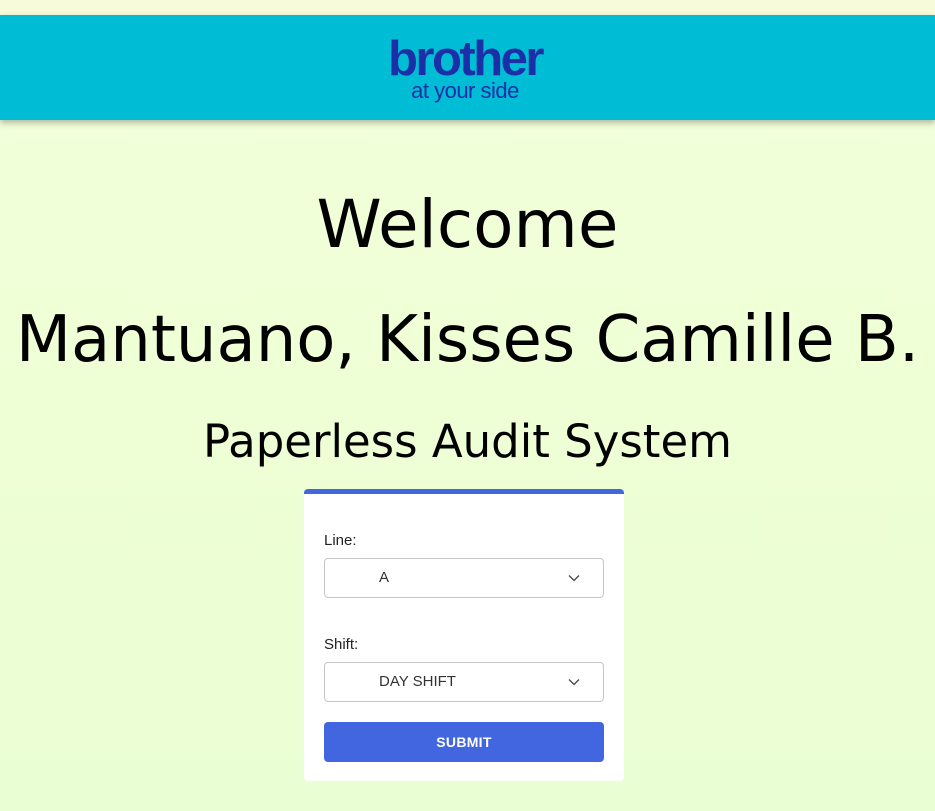 The height and width of the screenshot is (811, 935). Describe the element at coordinates (467, 441) in the screenshot. I see `system-title: Paperless Audit System` at that location.